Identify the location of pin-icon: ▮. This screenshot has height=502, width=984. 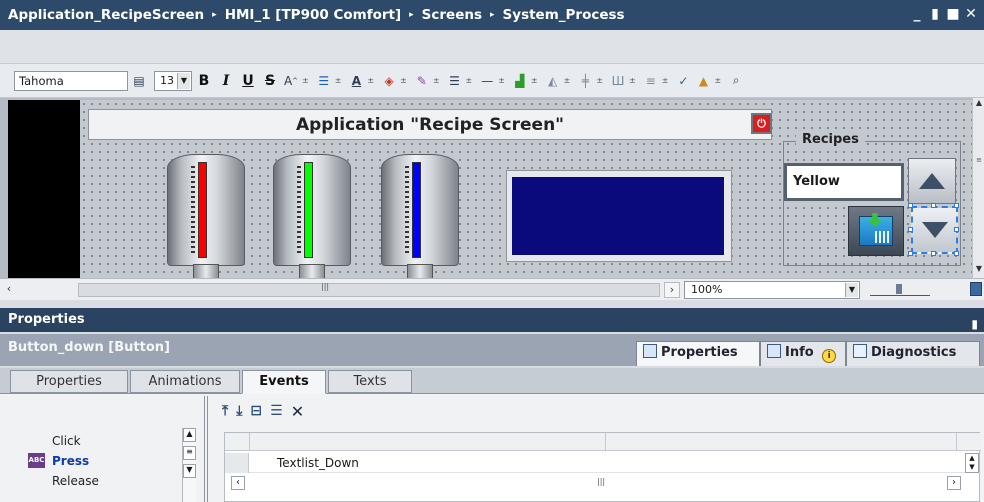
(974, 324).